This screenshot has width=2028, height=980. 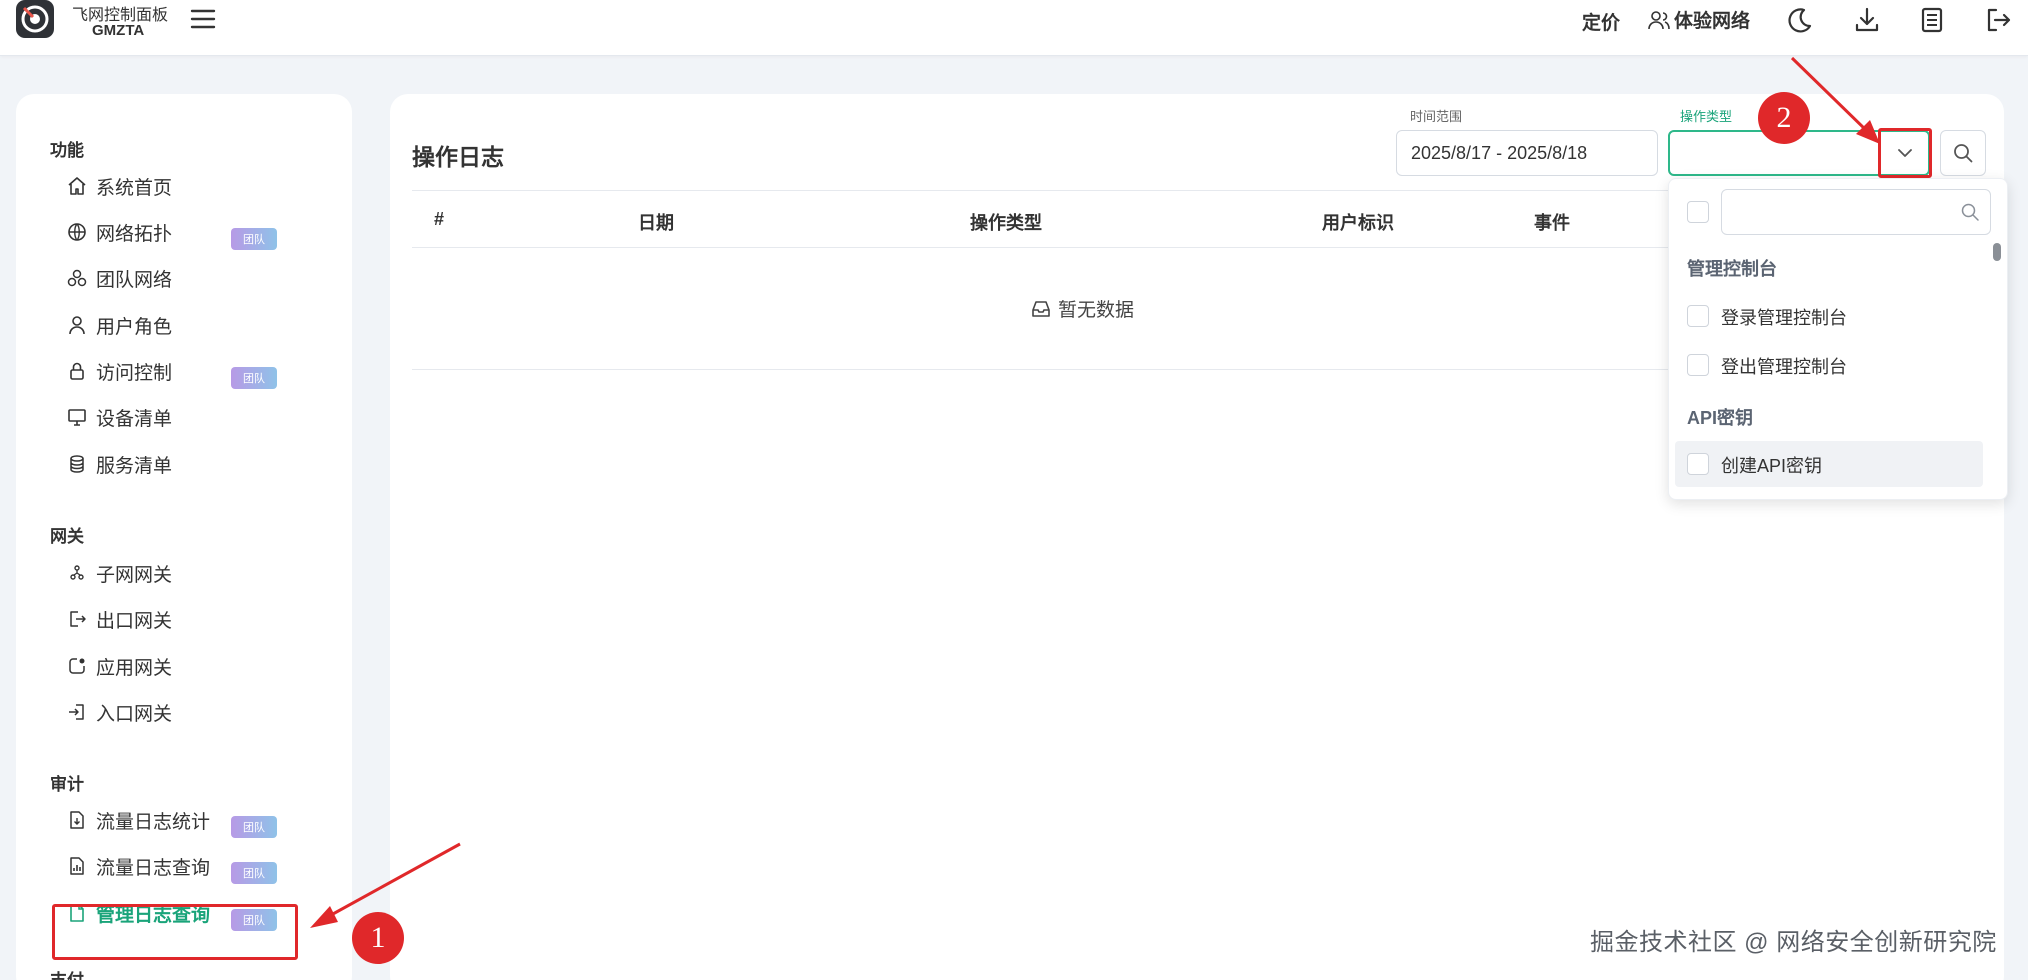 What do you see at coordinates (134, 714) in the screenshot?
I see `sidebar-item-label: 入口网关` at bounding box center [134, 714].